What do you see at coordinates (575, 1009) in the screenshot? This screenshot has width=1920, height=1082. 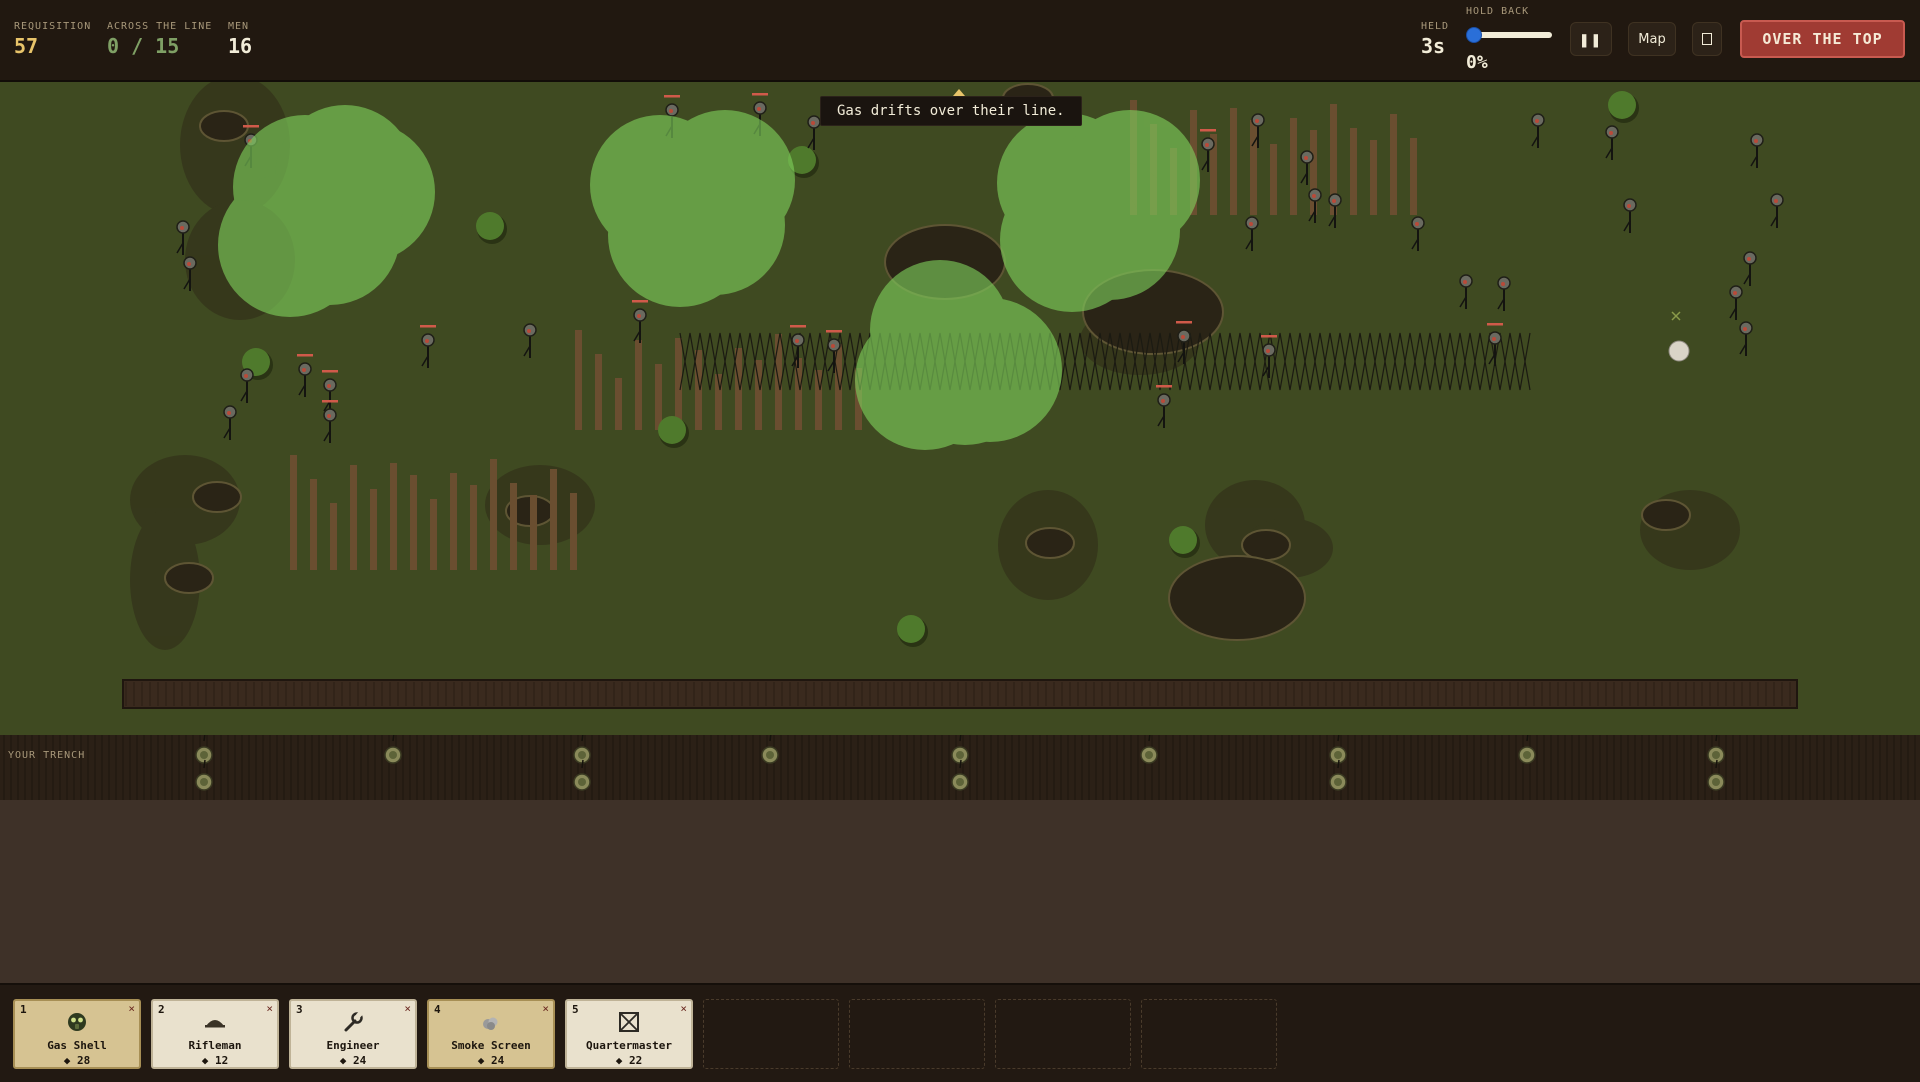 I see `card-hotkey: 5` at bounding box center [575, 1009].